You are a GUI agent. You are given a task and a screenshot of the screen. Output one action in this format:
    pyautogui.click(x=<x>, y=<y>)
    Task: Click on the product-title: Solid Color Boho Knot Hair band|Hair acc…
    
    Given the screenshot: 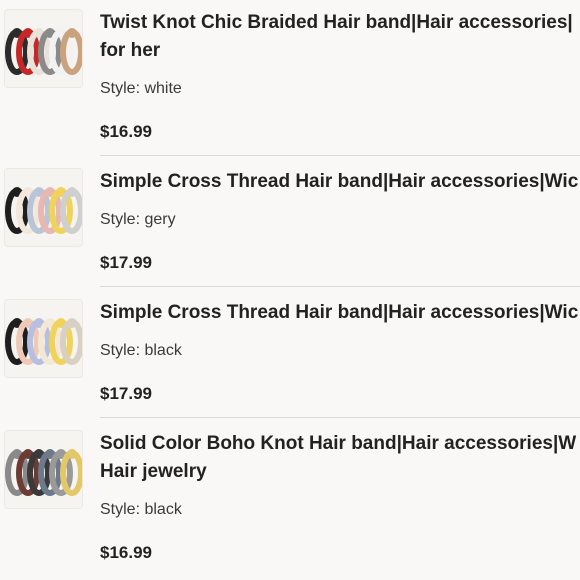 What is the action you would take?
    pyautogui.click(x=340, y=458)
    